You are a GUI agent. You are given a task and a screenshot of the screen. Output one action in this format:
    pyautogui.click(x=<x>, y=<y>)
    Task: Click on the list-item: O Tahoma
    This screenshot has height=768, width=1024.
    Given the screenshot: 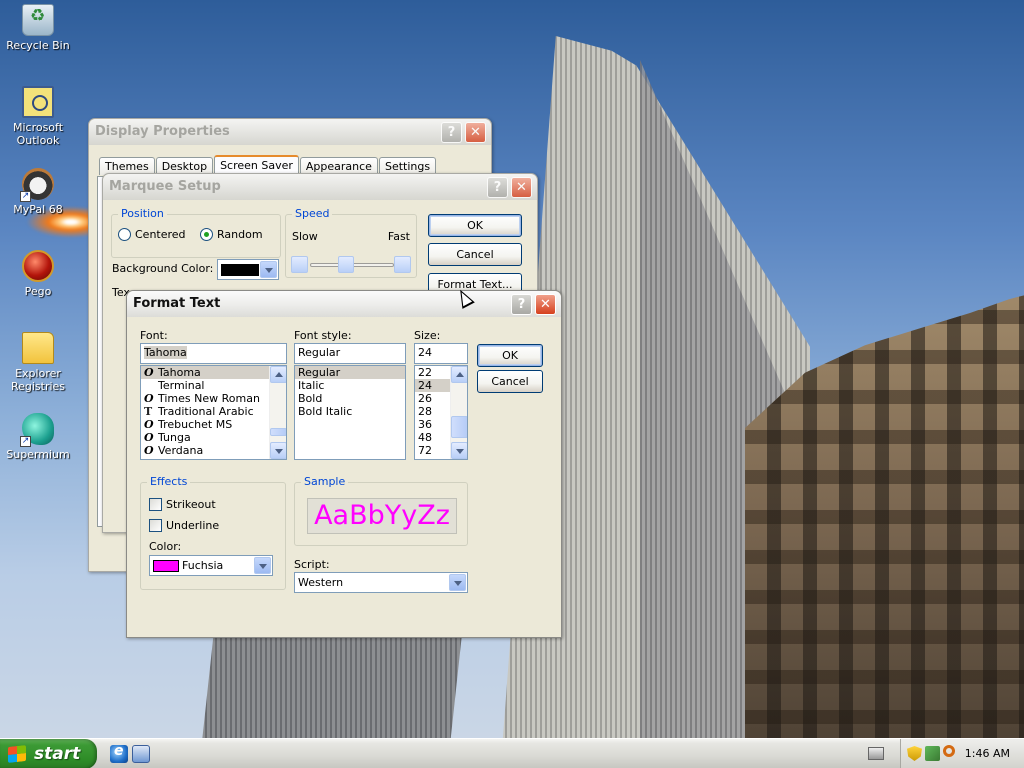 What is the action you would take?
    pyautogui.click(x=213, y=372)
    